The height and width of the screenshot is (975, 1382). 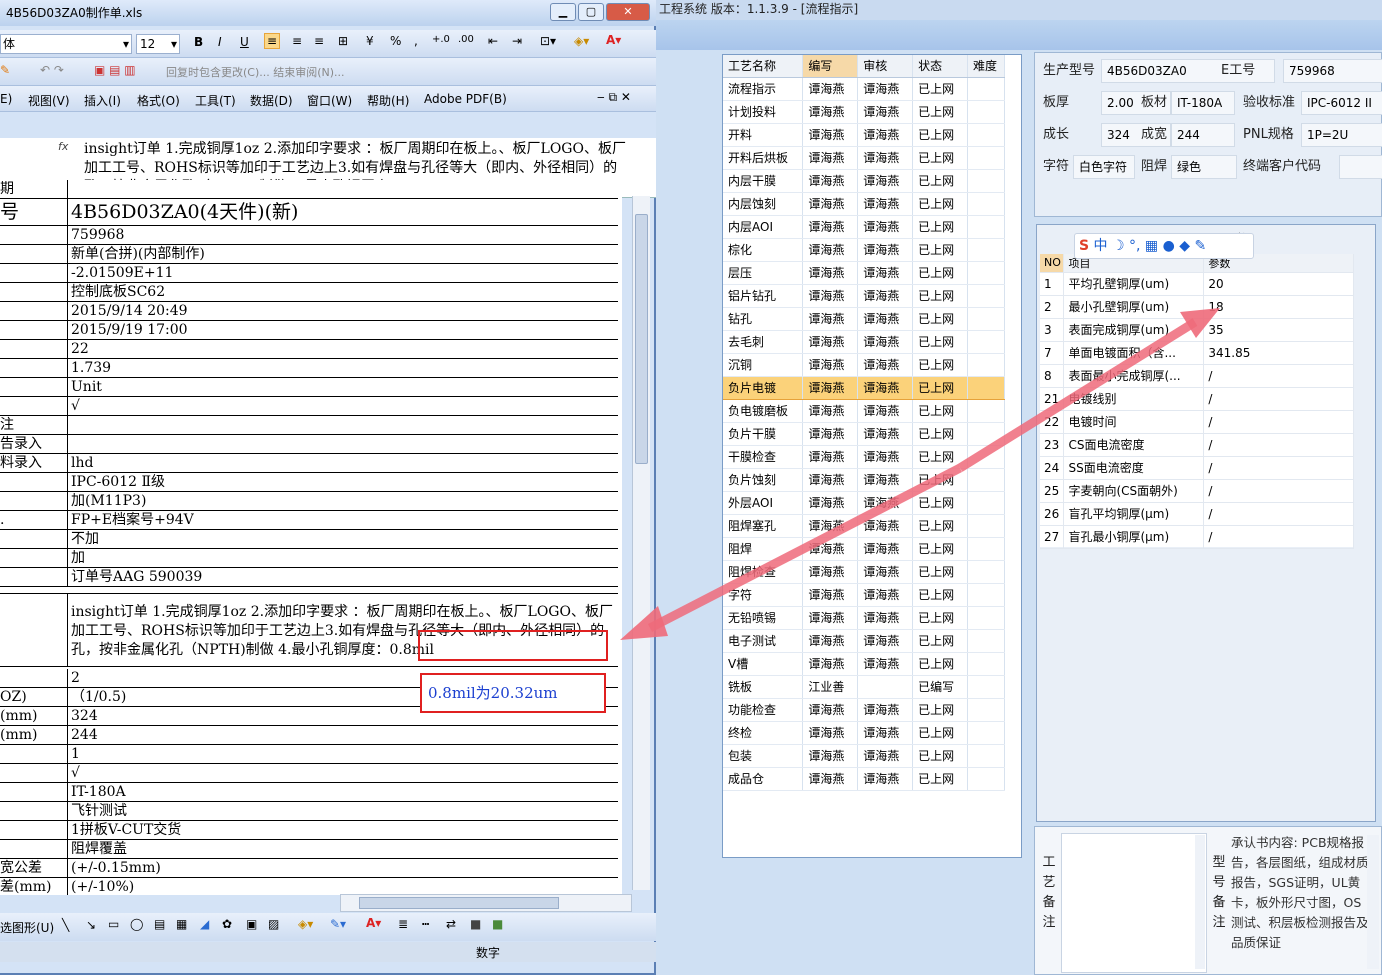 I want to click on arrow-to-excel, so click(x=791, y=552).